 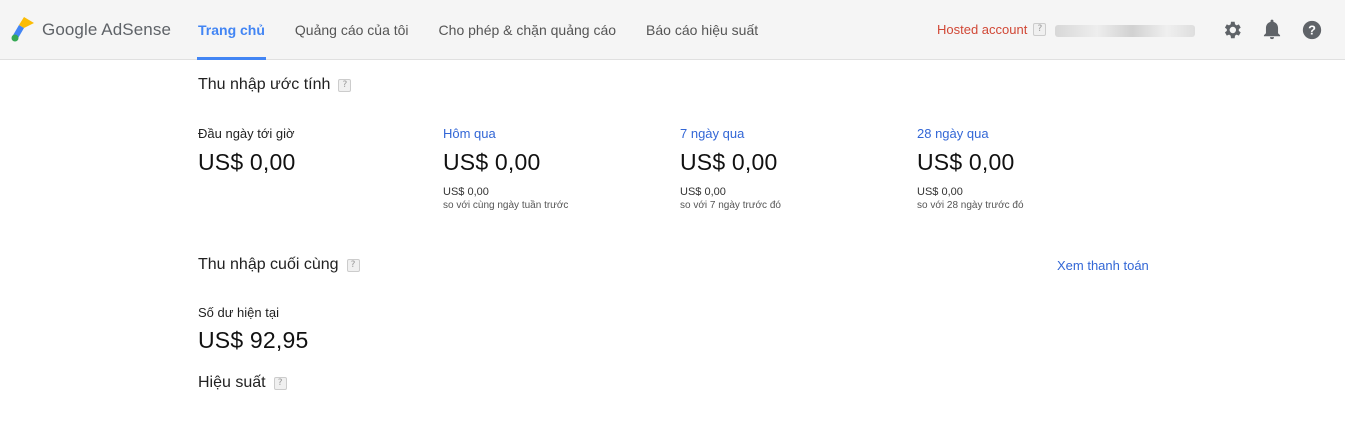 I want to click on final-earnings-title: Thu nhập cuối cùng ?, so click(x=279, y=265).